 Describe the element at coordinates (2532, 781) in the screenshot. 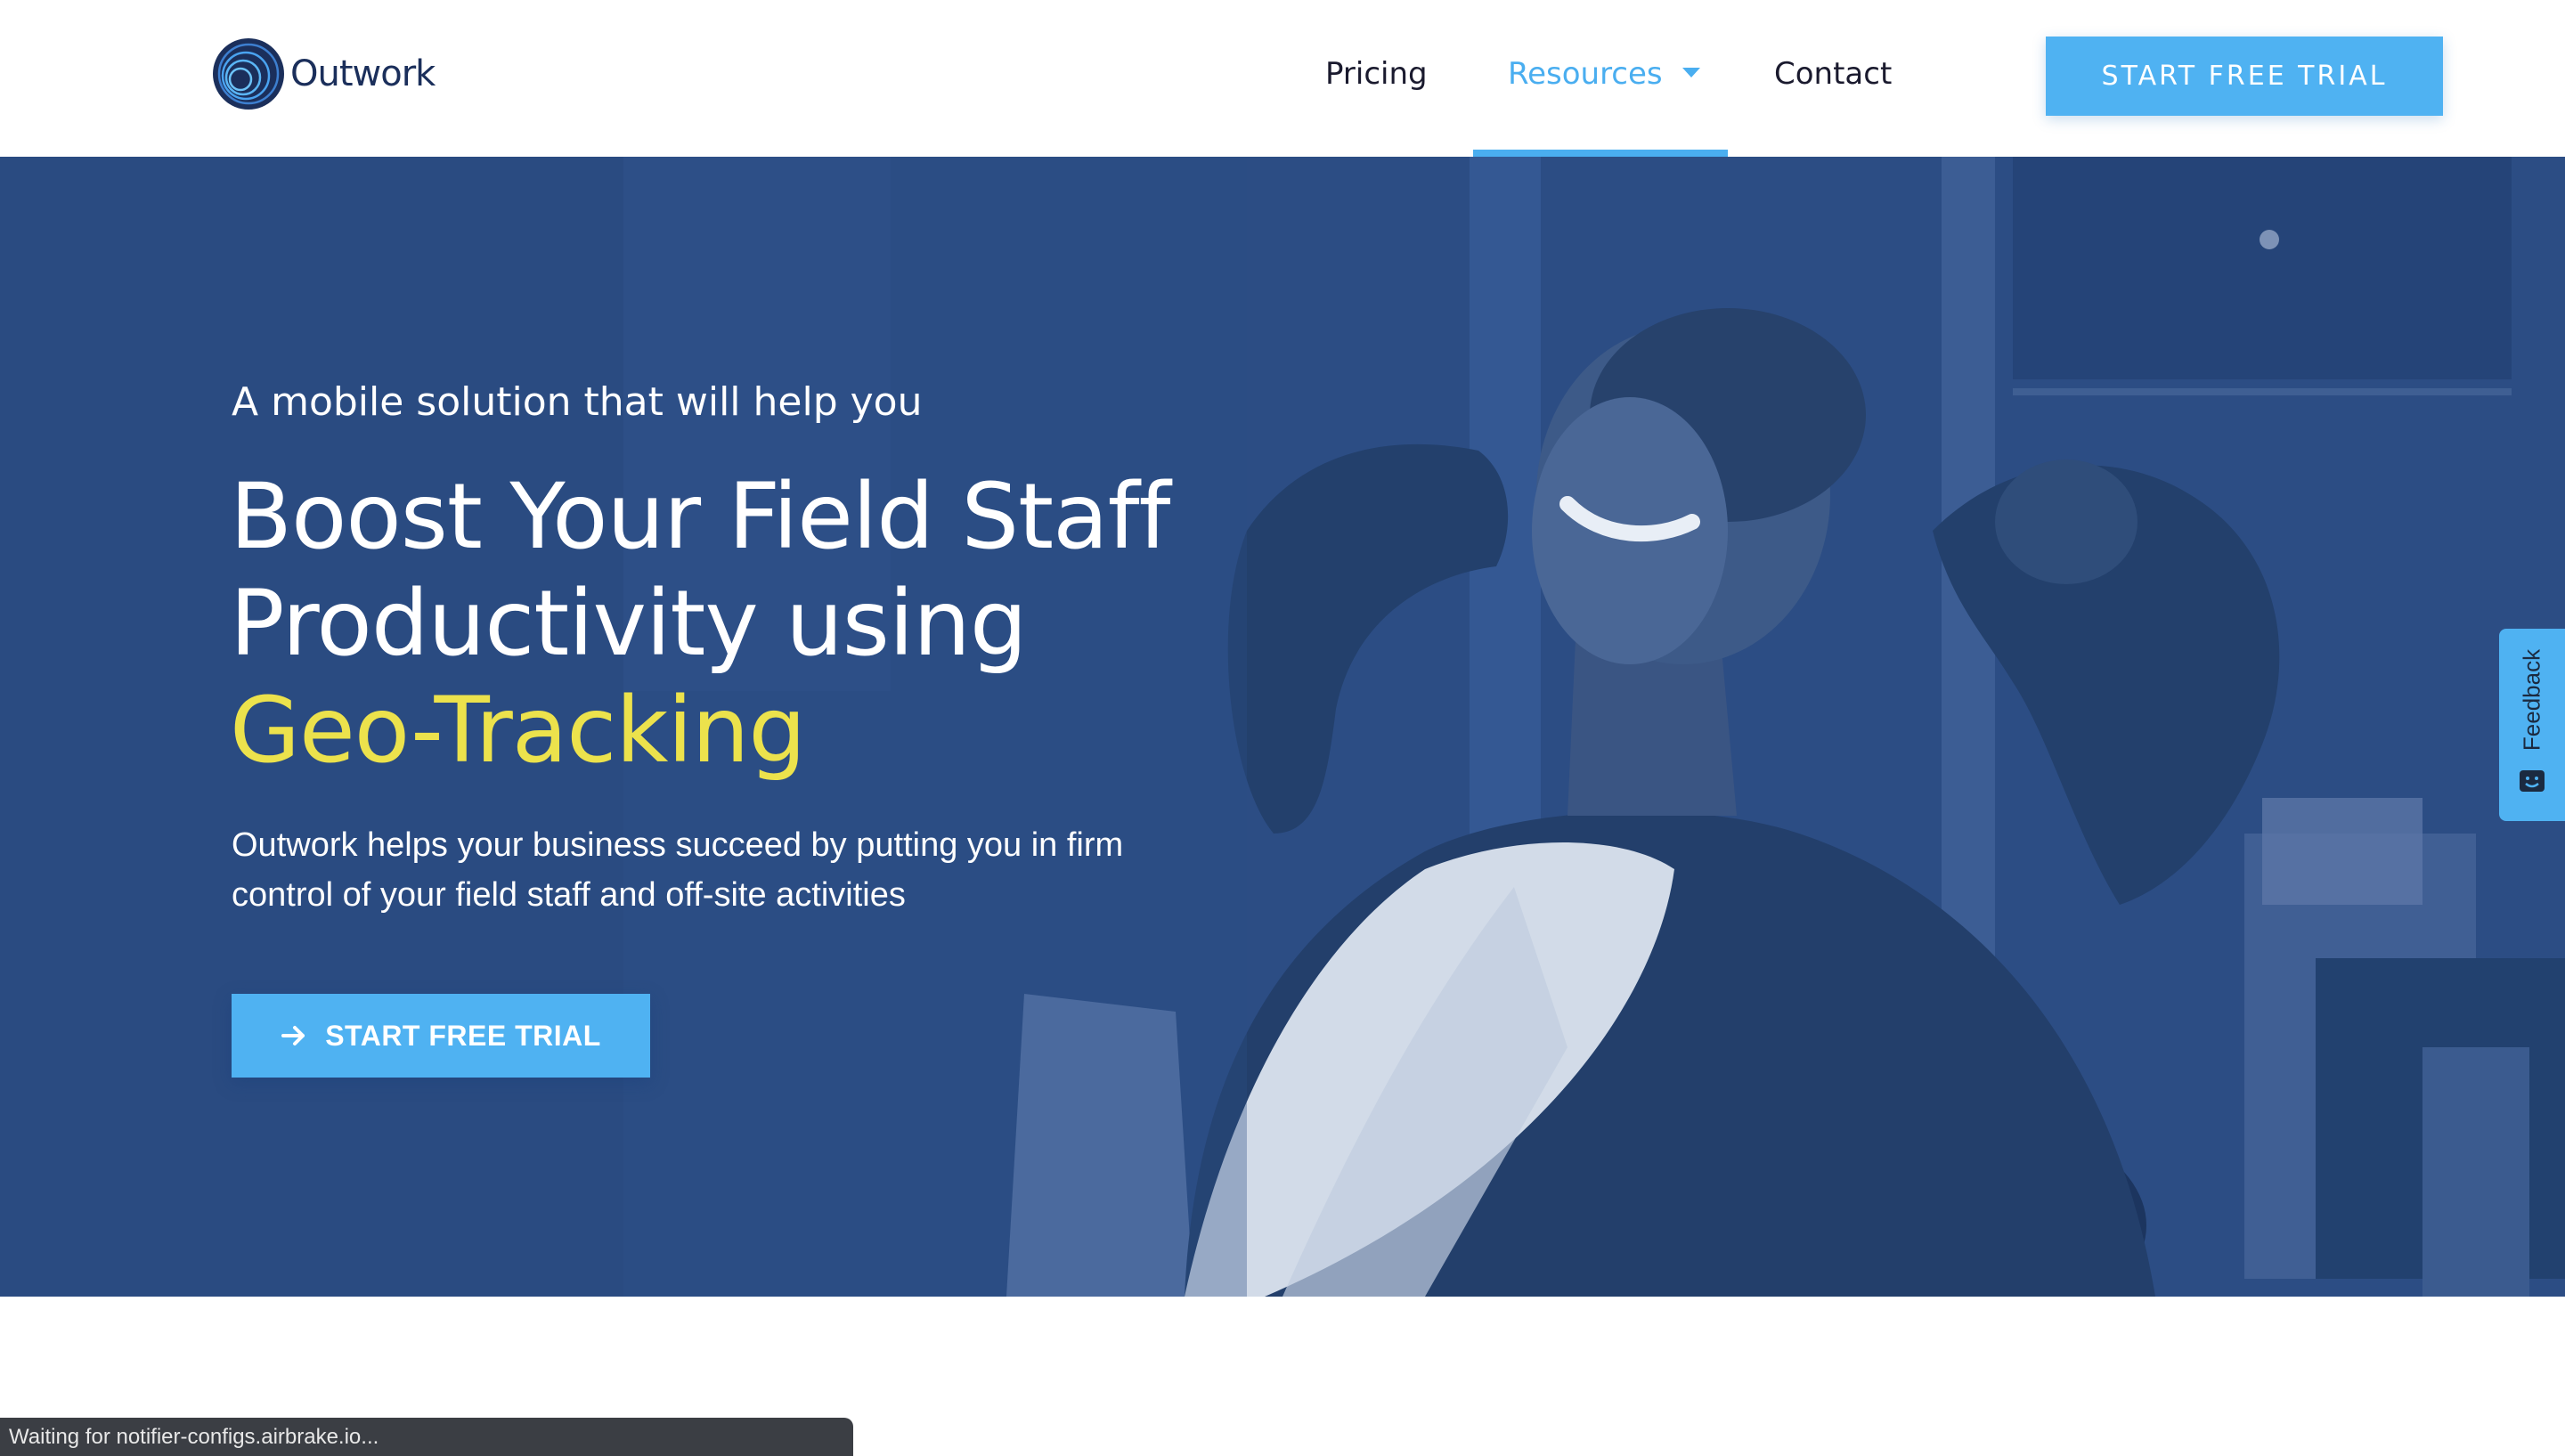

I see `smile-face-icon` at that location.